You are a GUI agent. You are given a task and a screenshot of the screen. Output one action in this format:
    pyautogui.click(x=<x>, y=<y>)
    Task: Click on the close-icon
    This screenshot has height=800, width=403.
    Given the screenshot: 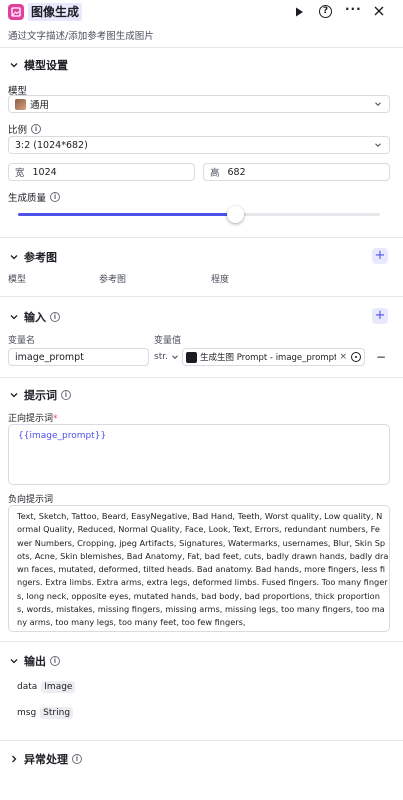 What is the action you would take?
    pyautogui.click(x=379, y=11)
    